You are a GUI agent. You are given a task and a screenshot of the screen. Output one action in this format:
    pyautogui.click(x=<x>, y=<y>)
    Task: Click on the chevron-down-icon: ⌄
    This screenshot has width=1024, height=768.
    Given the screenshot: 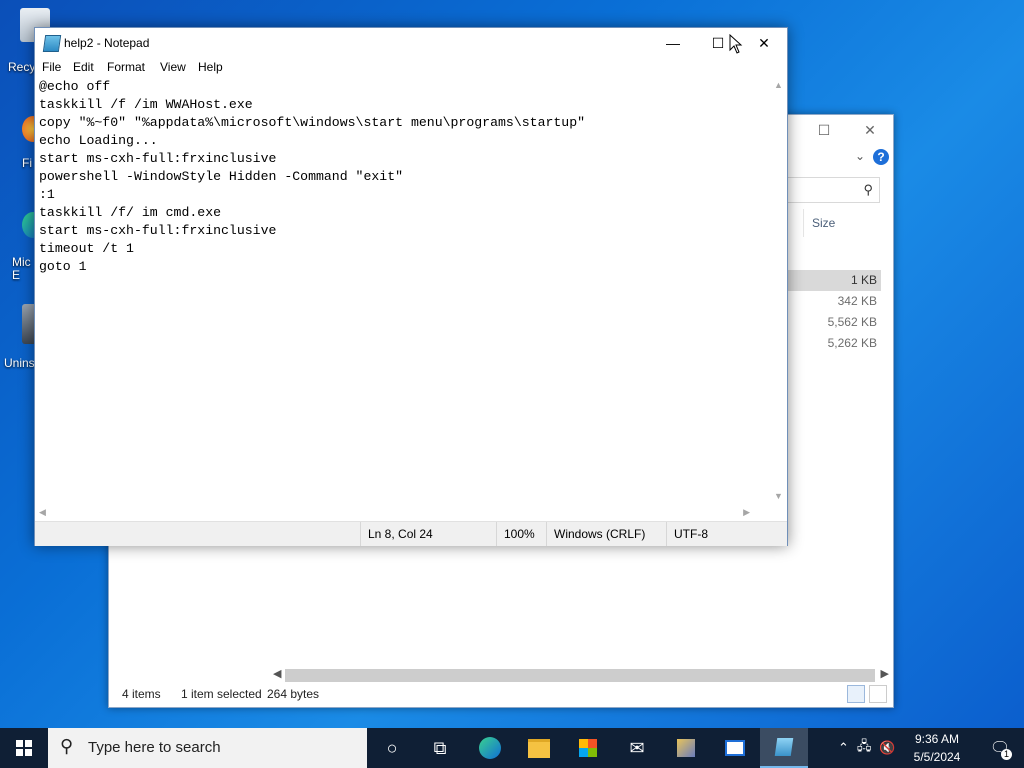 What is the action you would take?
    pyautogui.click(x=860, y=156)
    